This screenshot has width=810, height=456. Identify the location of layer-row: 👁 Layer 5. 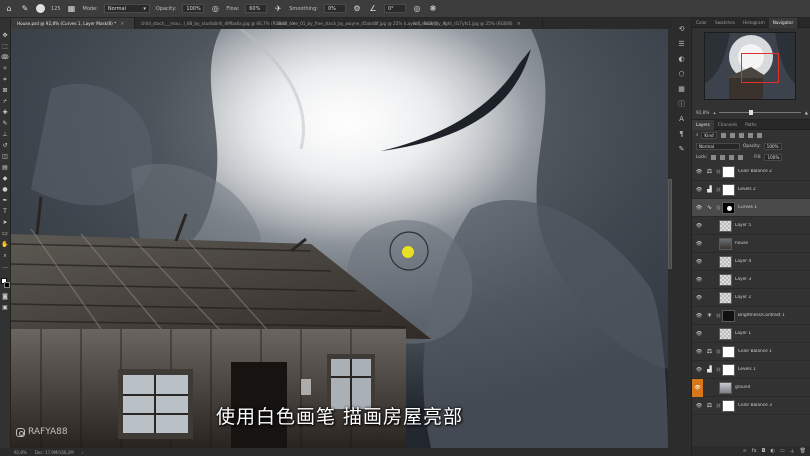
(751, 226).